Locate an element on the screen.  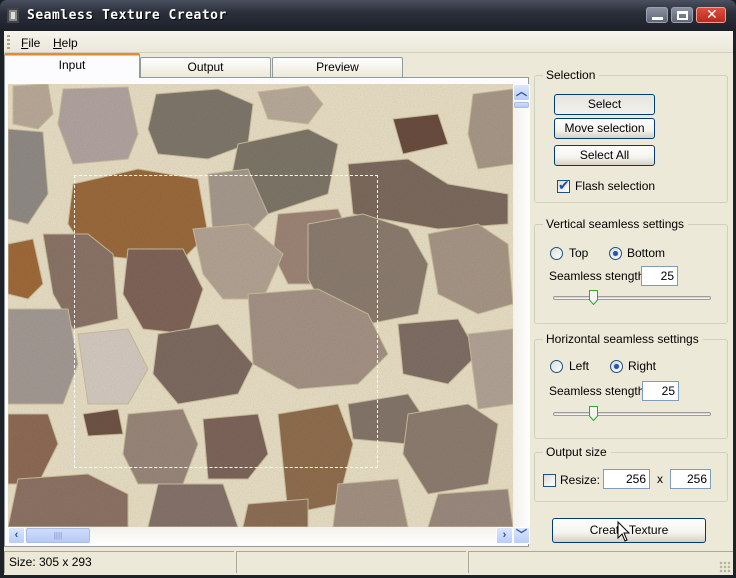
select-all-button: Select All is located at coordinates (604, 155).